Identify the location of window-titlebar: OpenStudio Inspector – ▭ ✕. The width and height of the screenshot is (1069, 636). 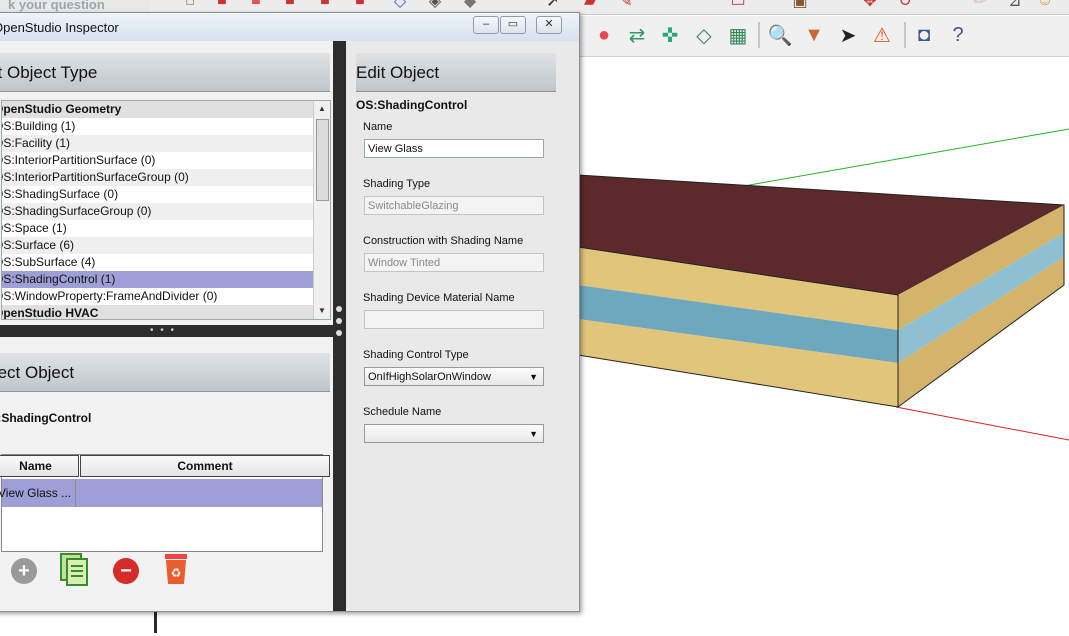
(289, 27).